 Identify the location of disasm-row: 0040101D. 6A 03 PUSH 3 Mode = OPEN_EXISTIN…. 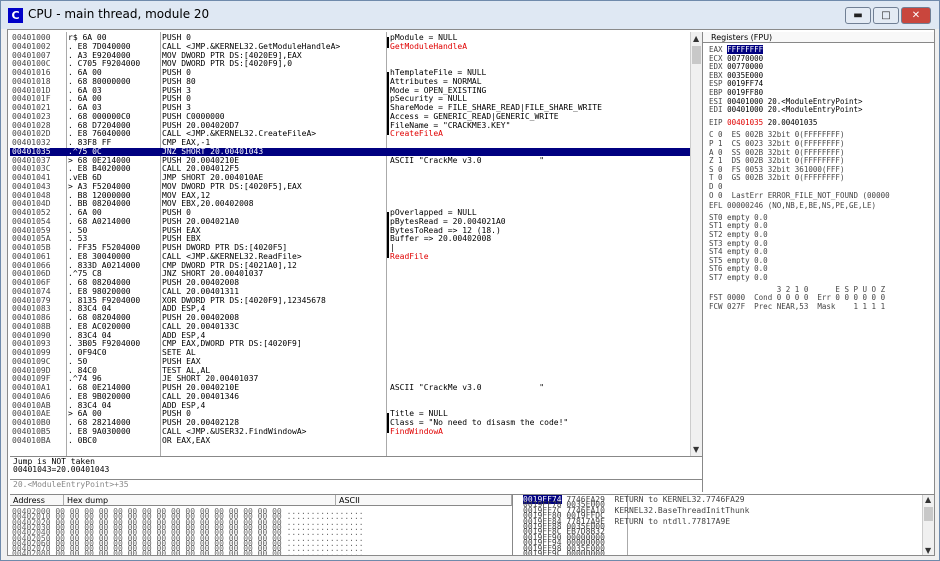
(248, 90).